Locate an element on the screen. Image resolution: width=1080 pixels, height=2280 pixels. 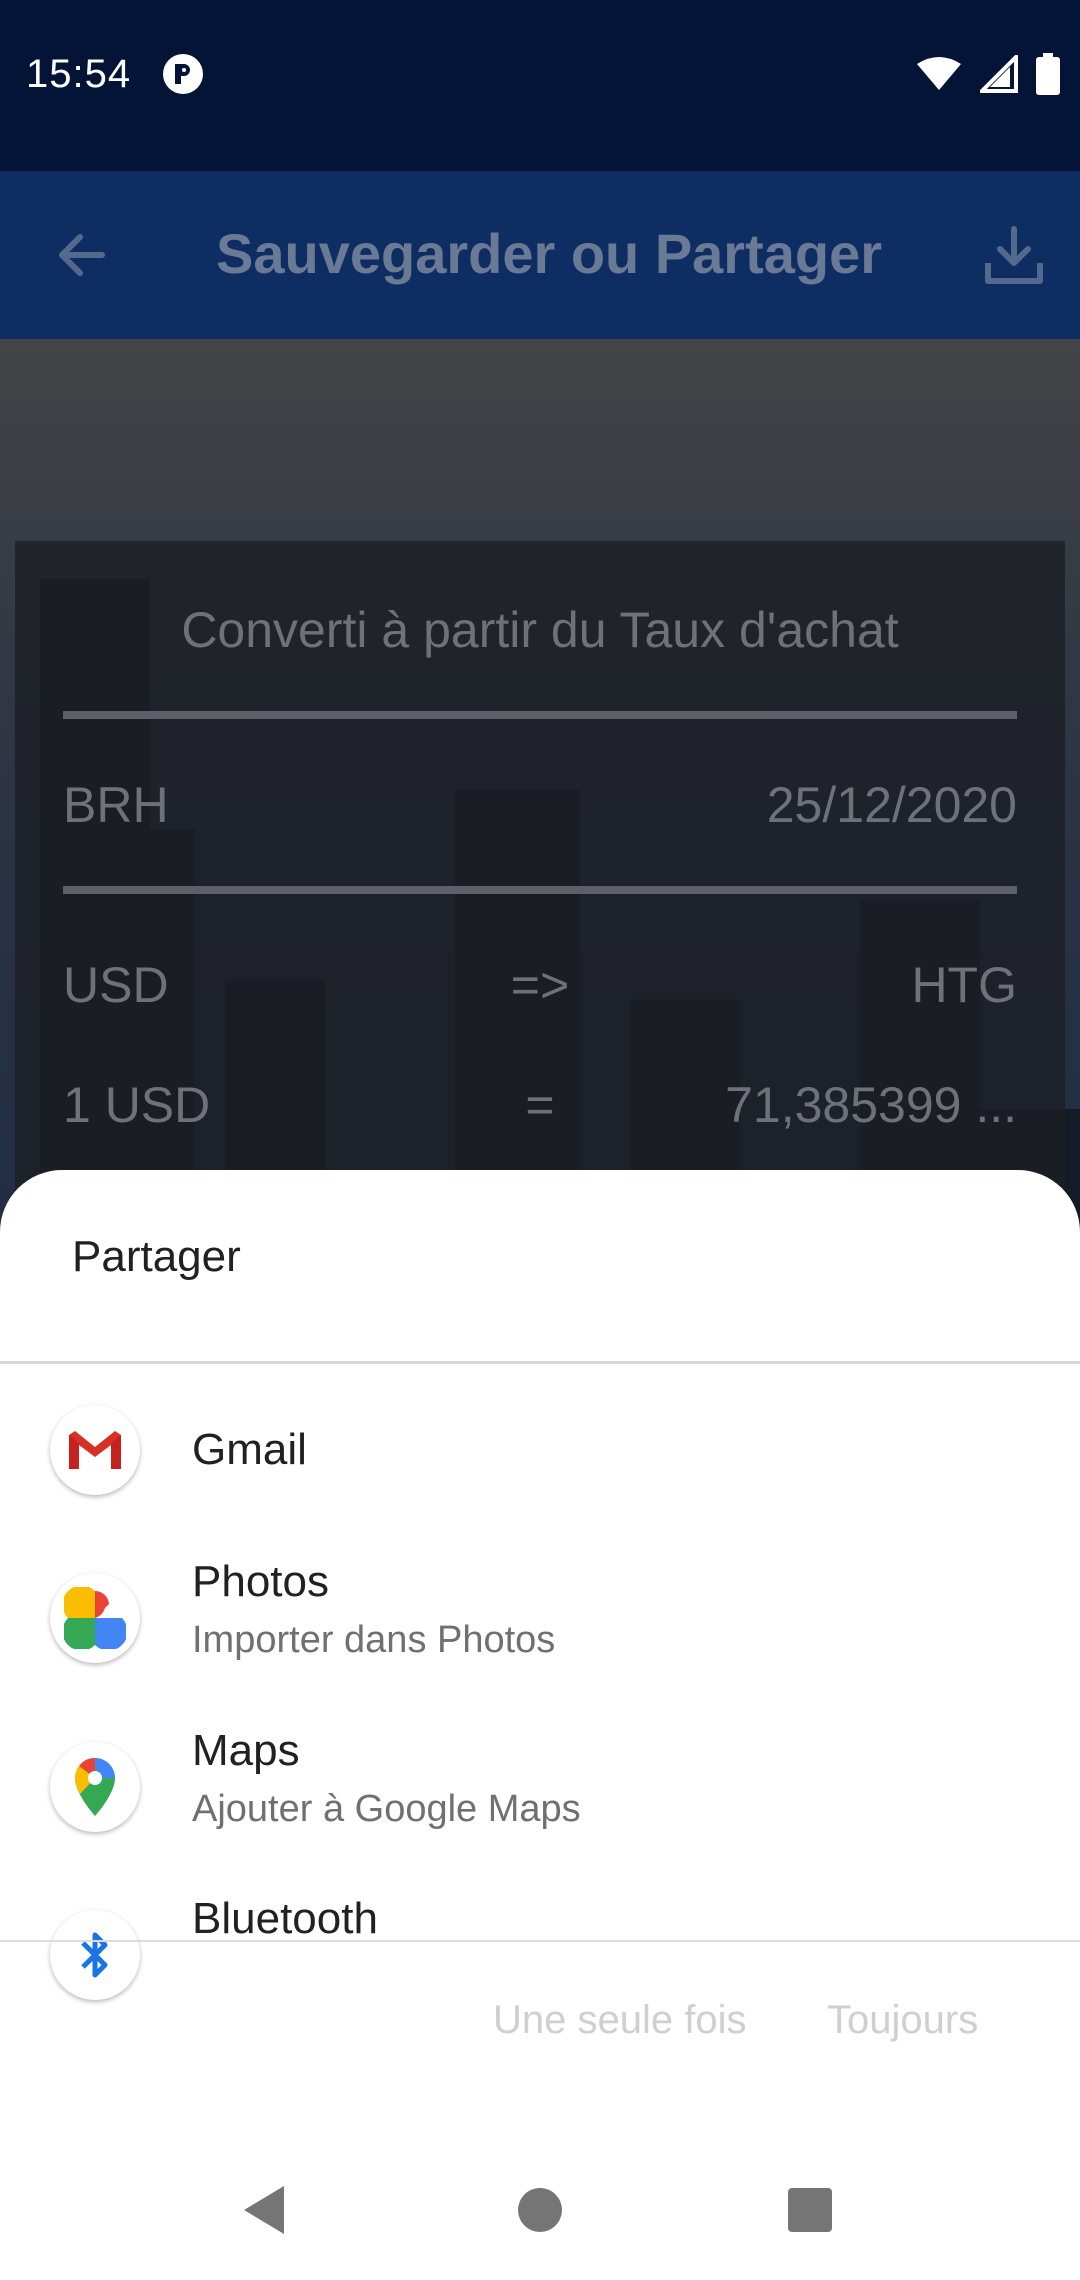
signal-icon is located at coordinates (999, 74).